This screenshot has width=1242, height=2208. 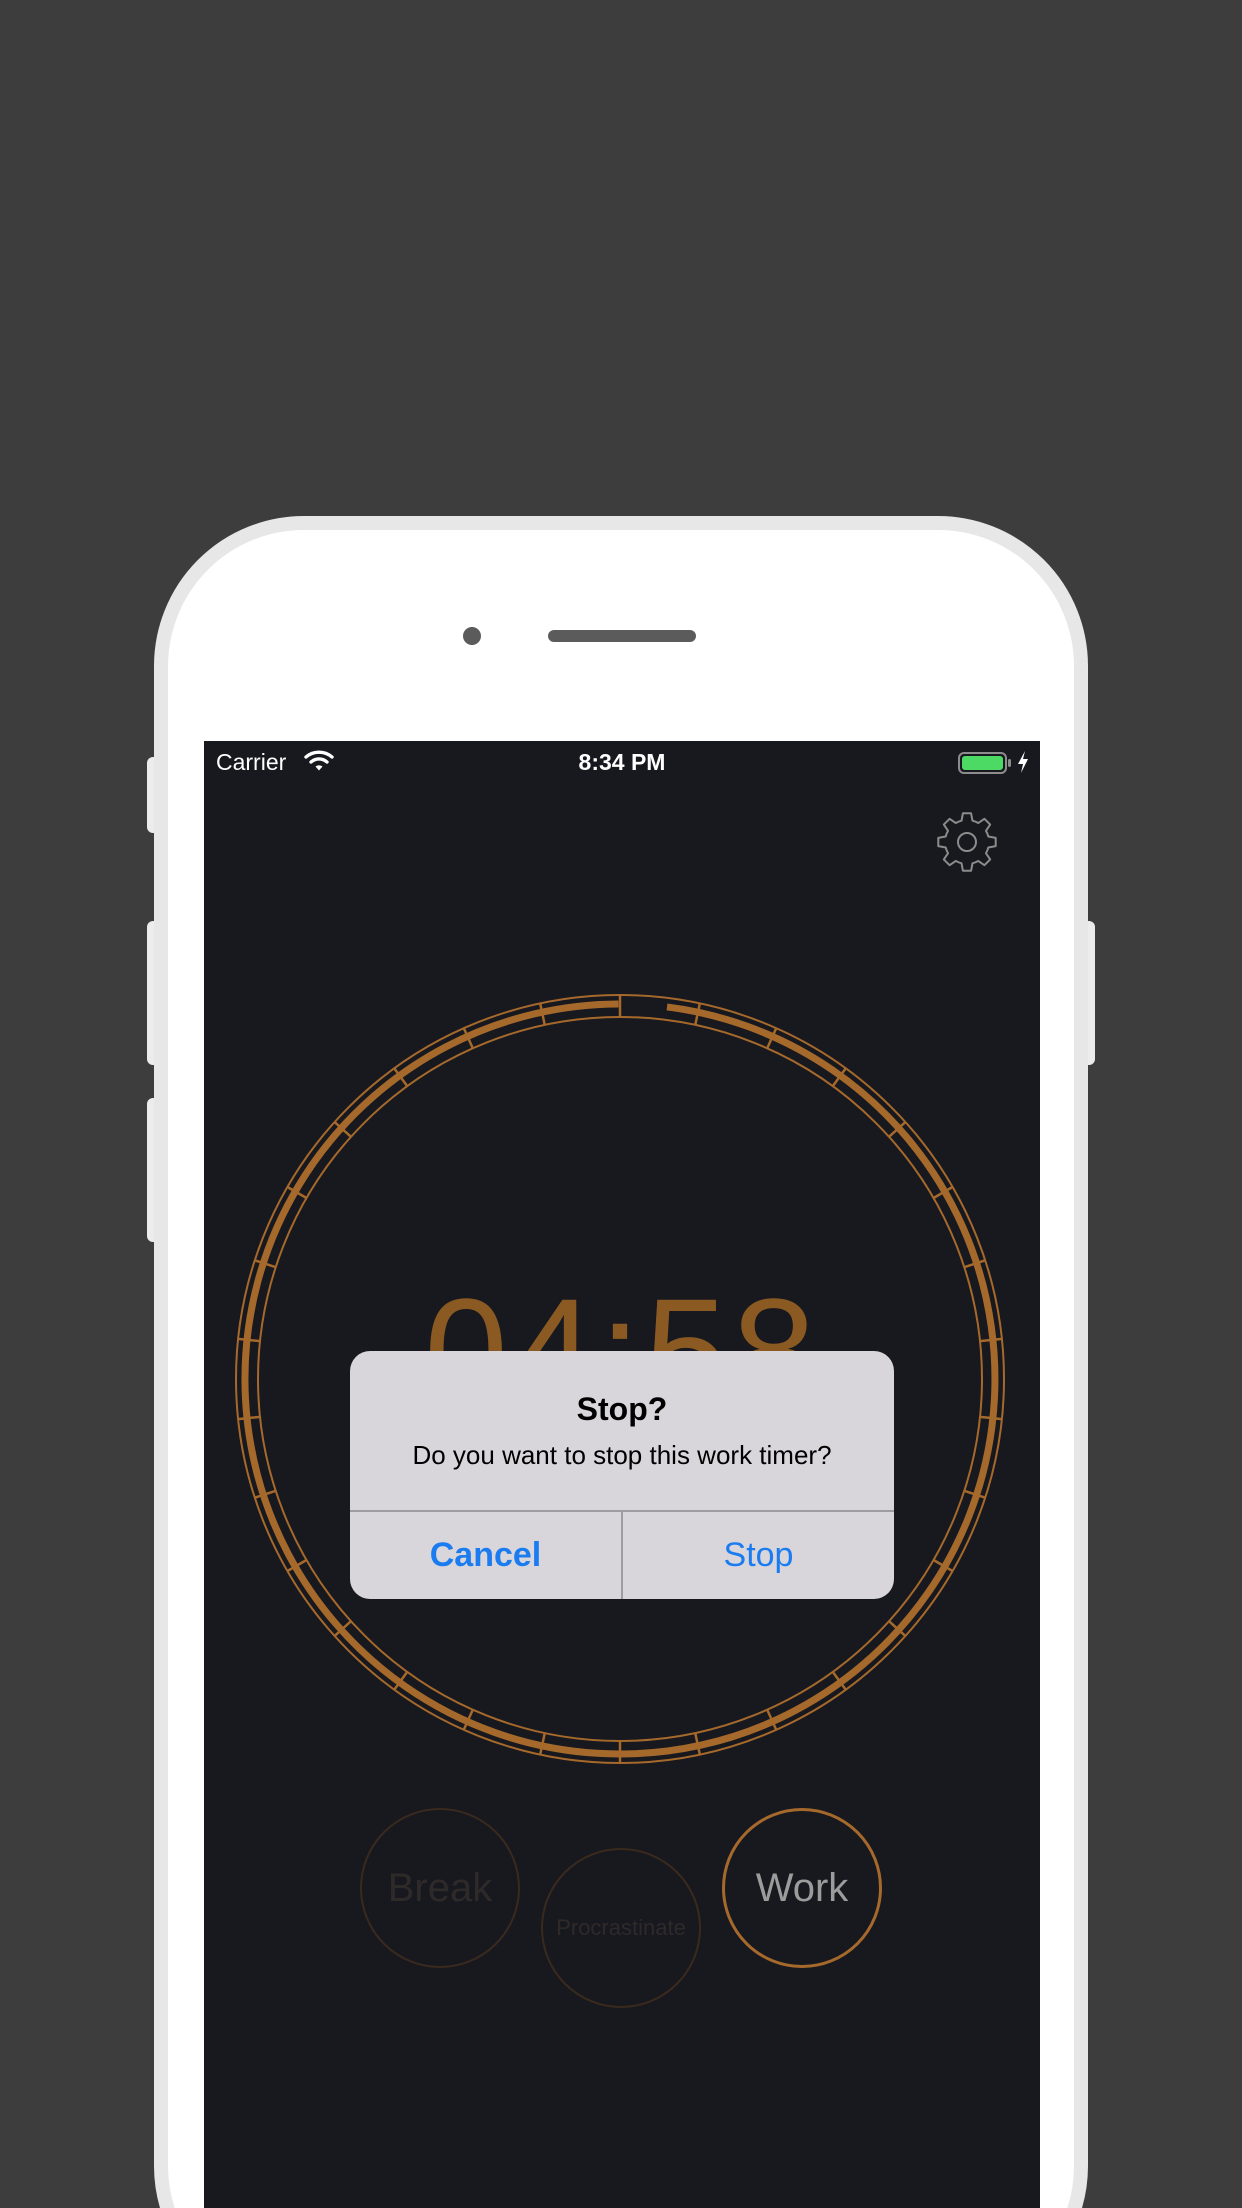 I want to click on earpiece-speaker, so click(x=622, y=636).